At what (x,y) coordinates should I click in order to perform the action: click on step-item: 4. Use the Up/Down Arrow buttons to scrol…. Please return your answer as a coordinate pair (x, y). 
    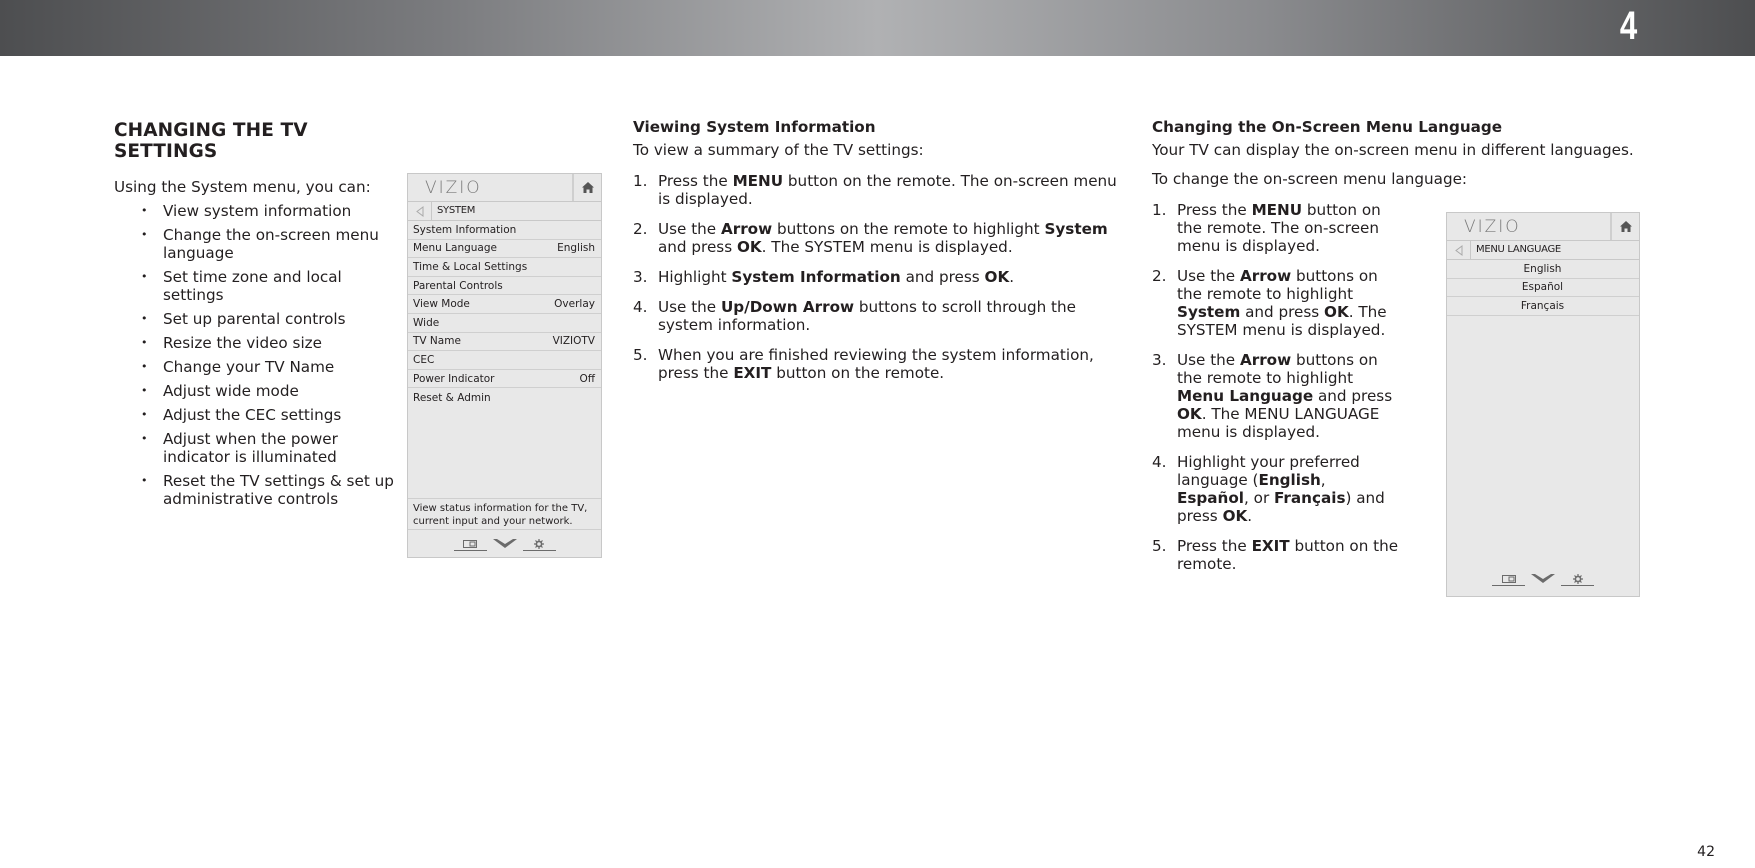
    Looking at the image, I should click on (878, 316).